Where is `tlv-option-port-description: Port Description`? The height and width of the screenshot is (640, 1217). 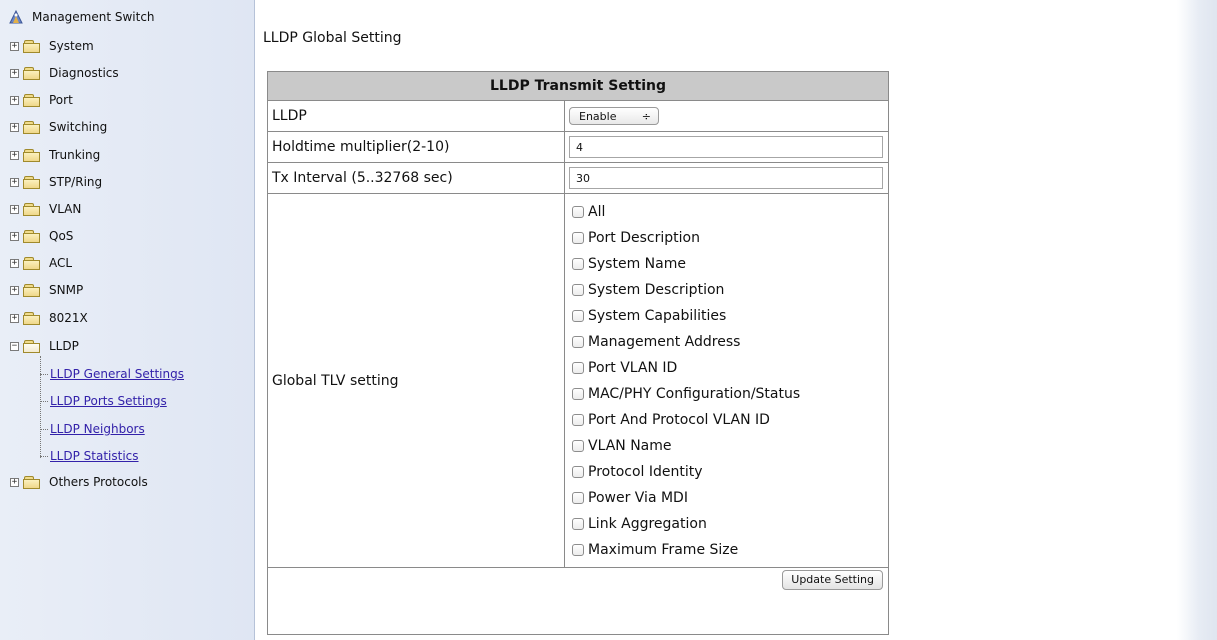
tlv-option-port-description: Port Description is located at coordinates (730, 238).